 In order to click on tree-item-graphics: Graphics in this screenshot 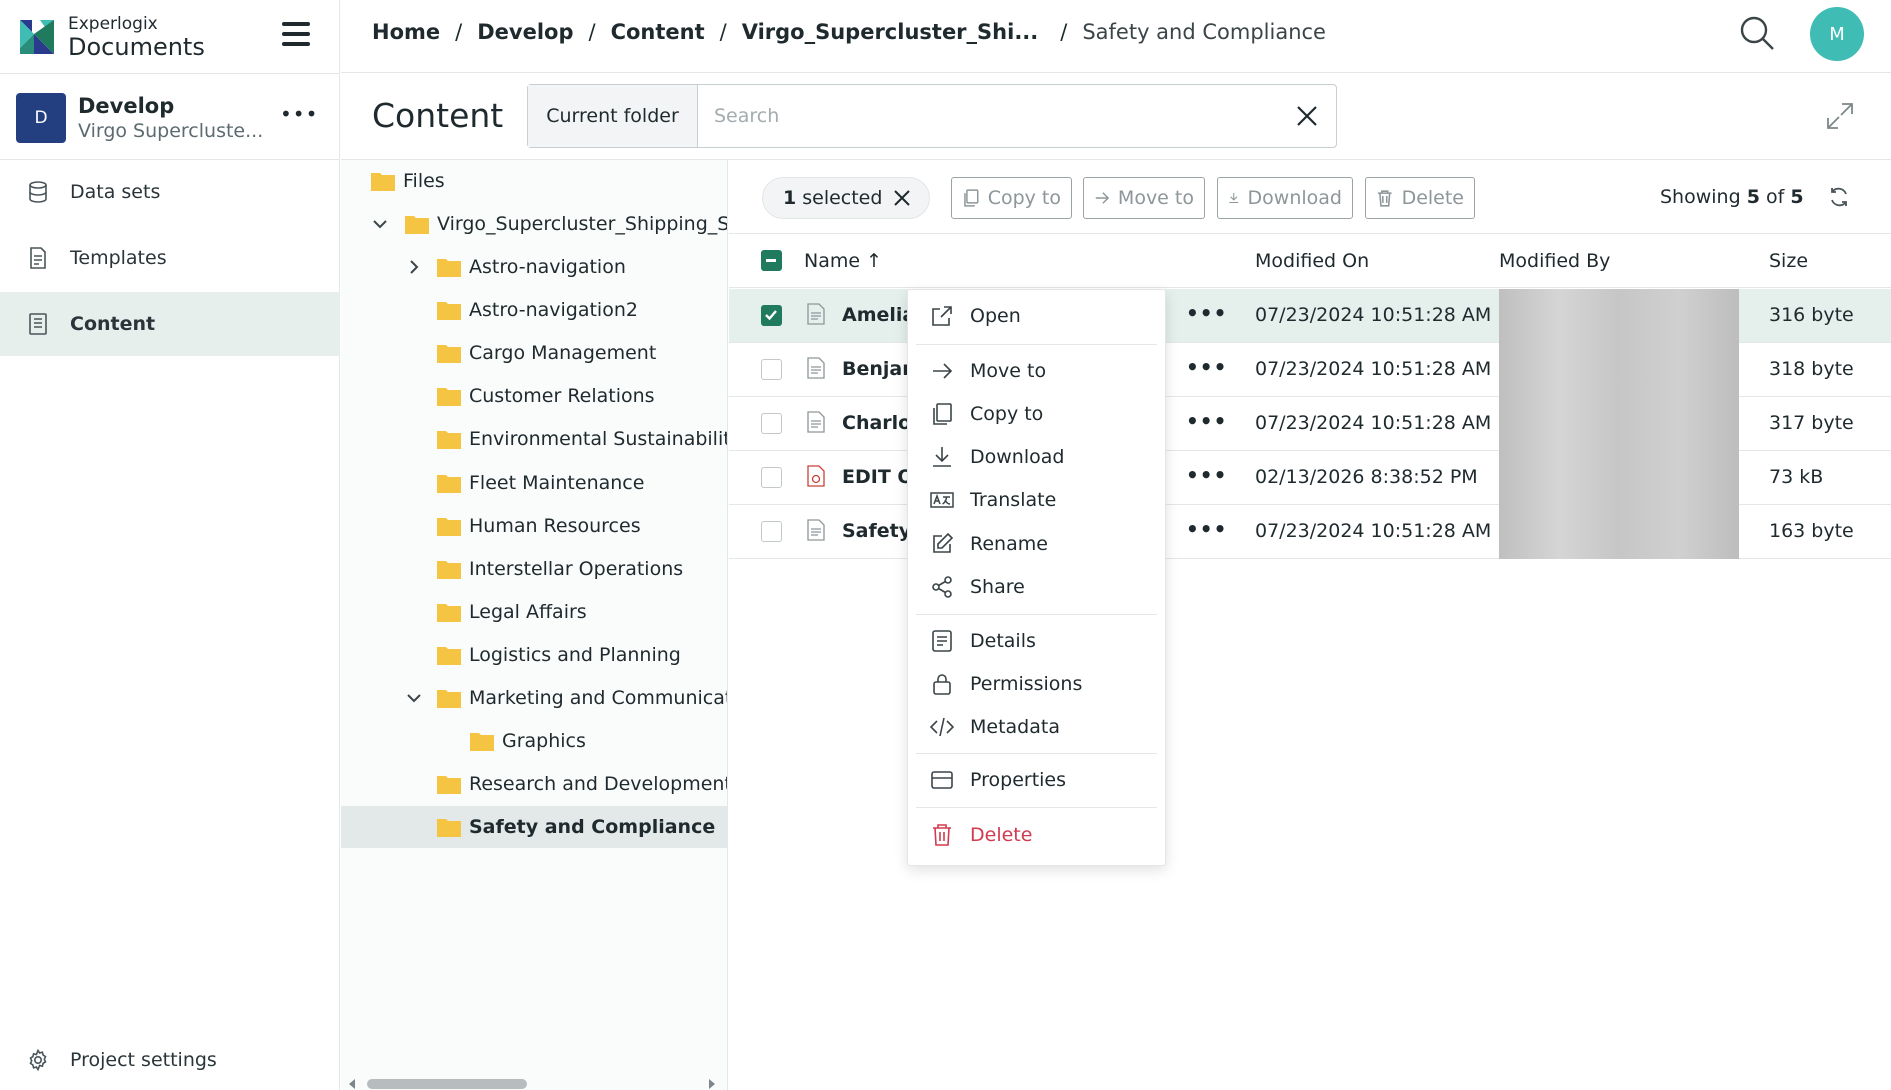, I will do `click(534, 741)`.